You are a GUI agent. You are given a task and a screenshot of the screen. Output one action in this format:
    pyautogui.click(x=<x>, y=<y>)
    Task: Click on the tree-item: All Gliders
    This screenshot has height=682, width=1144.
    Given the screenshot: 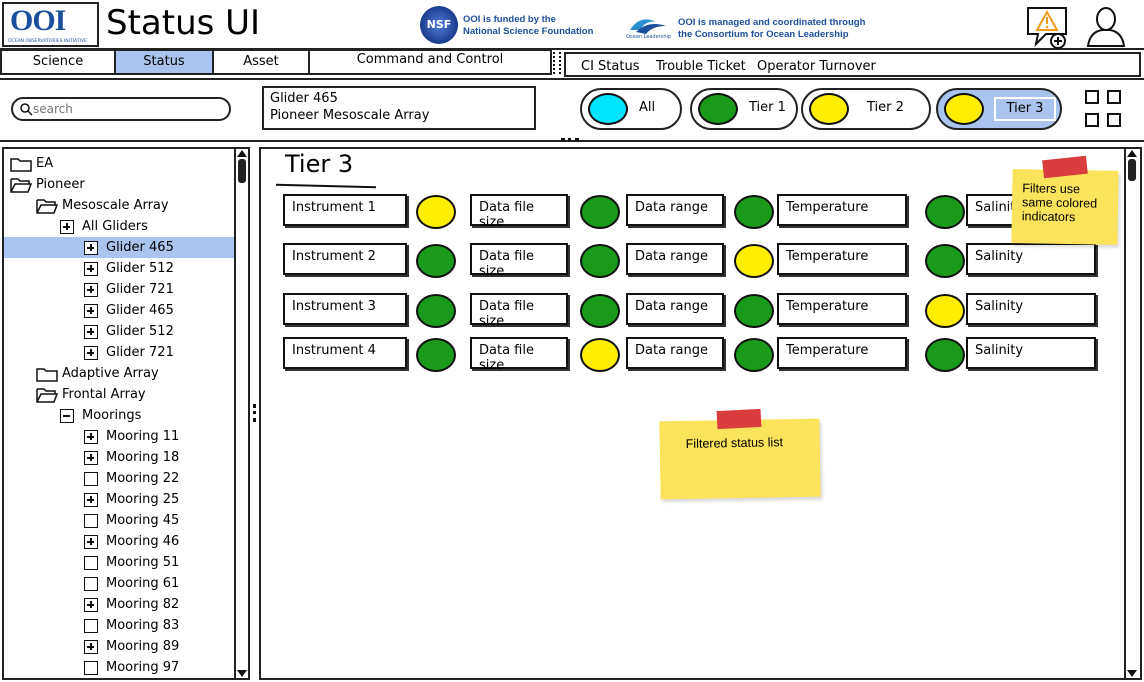 What is the action you would take?
    pyautogui.click(x=120, y=226)
    